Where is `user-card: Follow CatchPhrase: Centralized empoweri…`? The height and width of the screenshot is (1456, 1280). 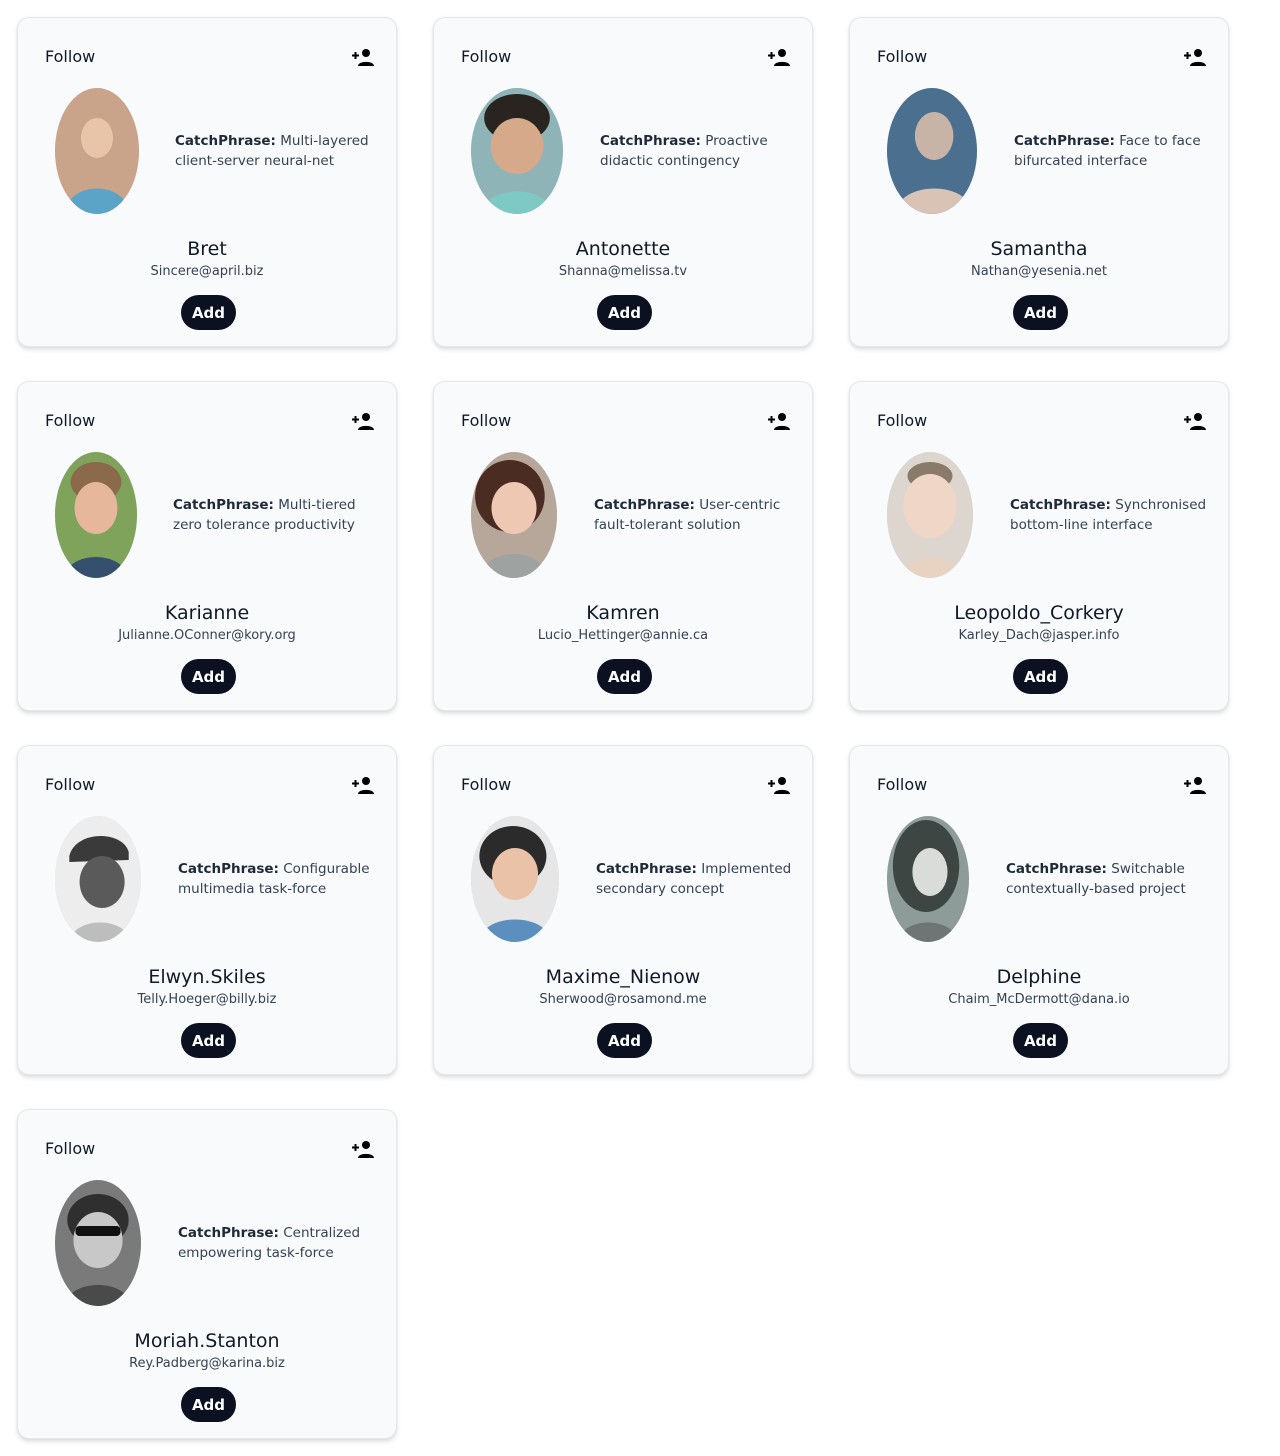
user-card: Follow CatchPhrase: Centralized empoweri… is located at coordinates (207, 1274).